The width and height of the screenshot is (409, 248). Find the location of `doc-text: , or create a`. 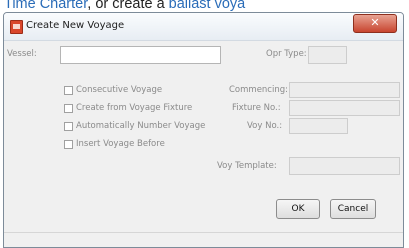

doc-text: , or create a is located at coordinates (128, 6).